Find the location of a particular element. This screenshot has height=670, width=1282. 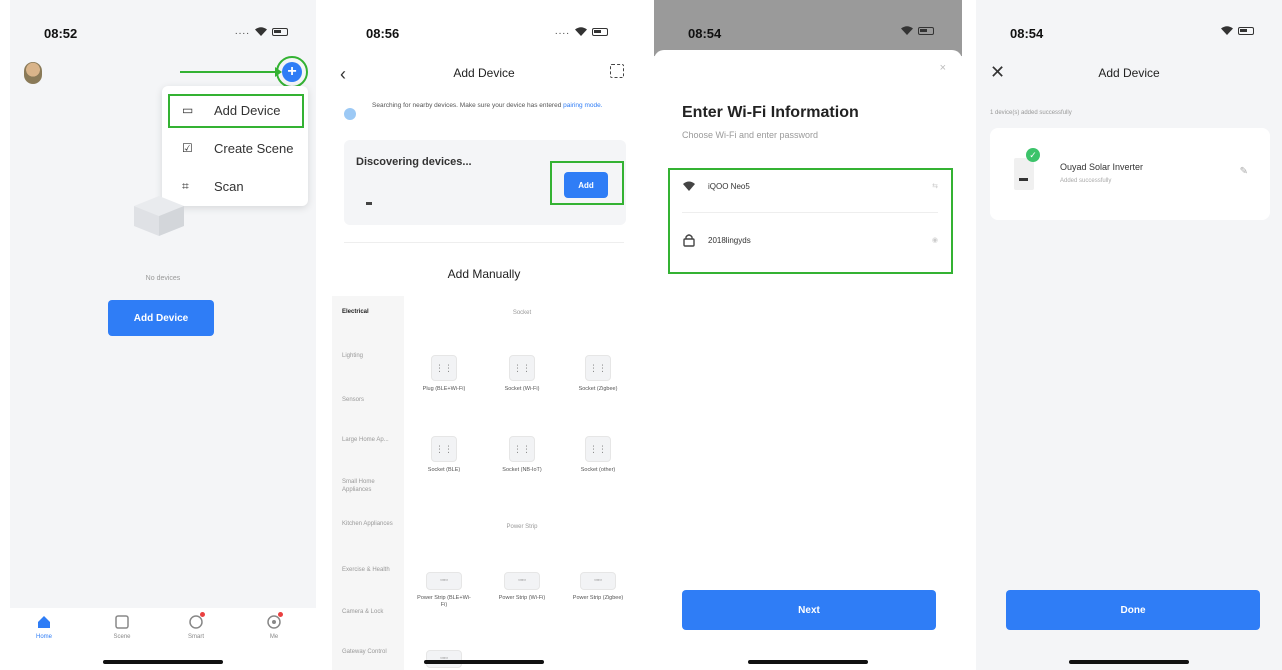

section-socket: Socket is located at coordinates (522, 313).